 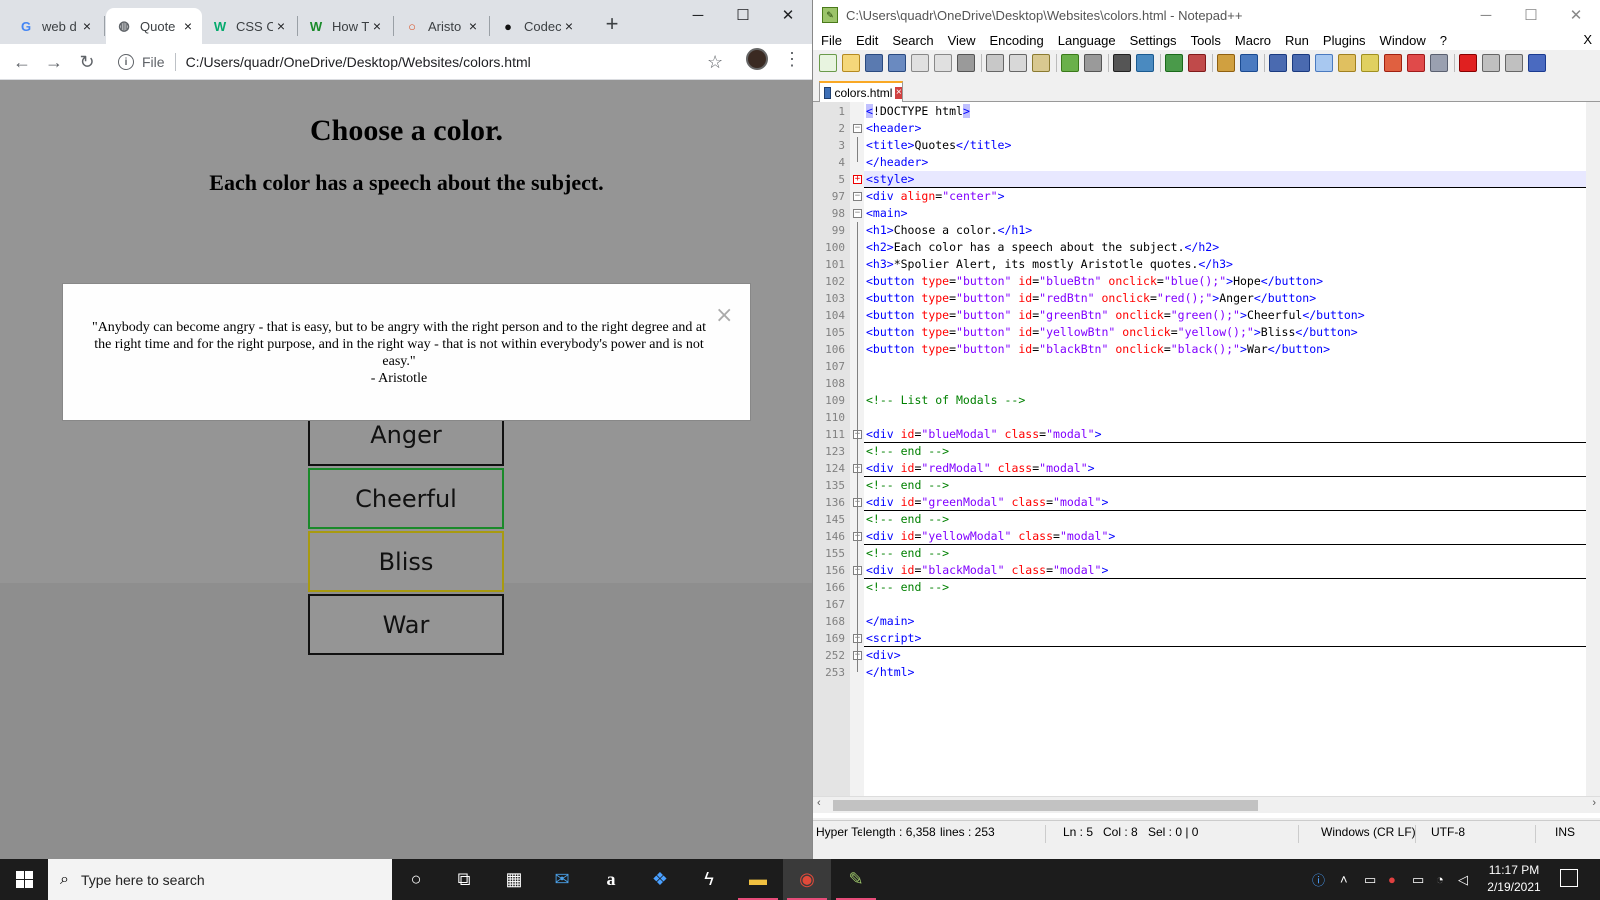 What do you see at coordinates (1569, 878) in the screenshot?
I see `notification-icon` at bounding box center [1569, 878].